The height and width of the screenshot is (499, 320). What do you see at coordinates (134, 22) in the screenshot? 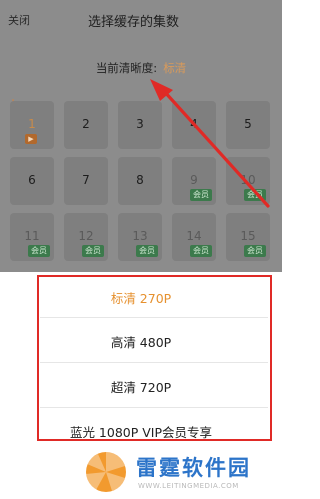
I see `page-title: 选择缓存的集数` at bounding box center [134, 22].